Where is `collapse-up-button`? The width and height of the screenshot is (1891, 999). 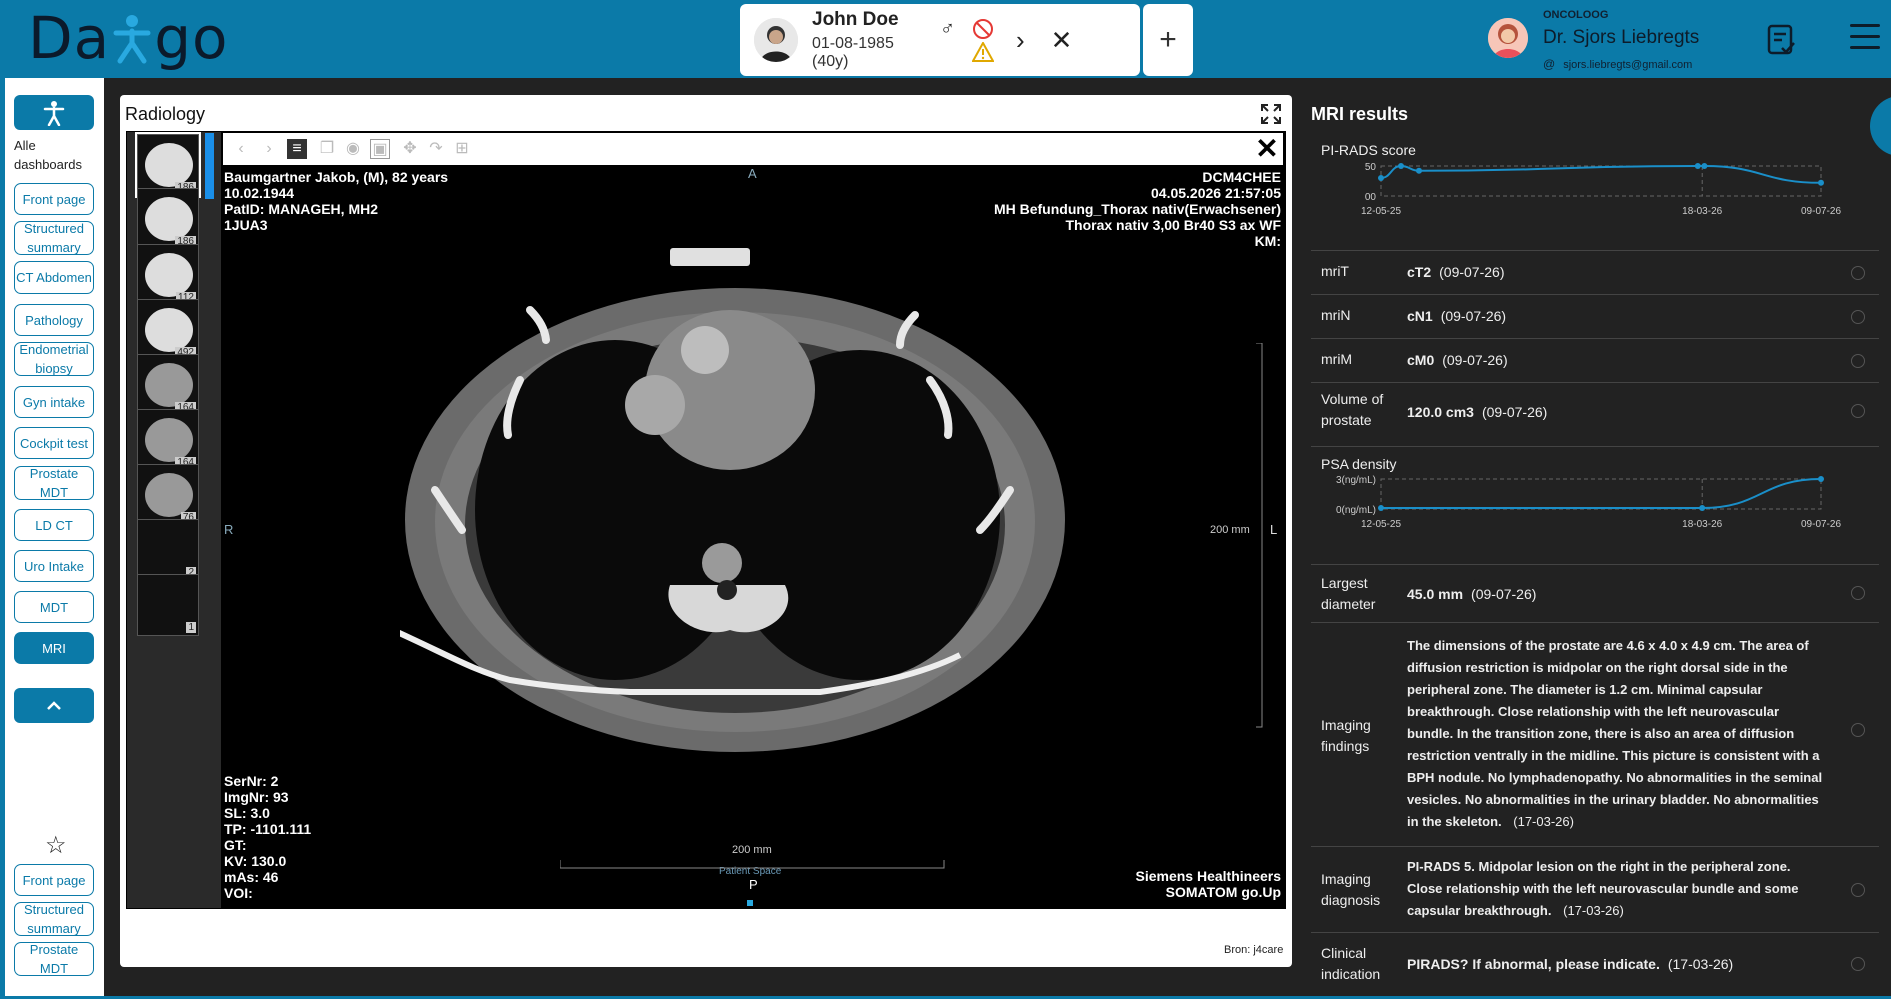 collapse-up-button is located at coordinates (54, 705).